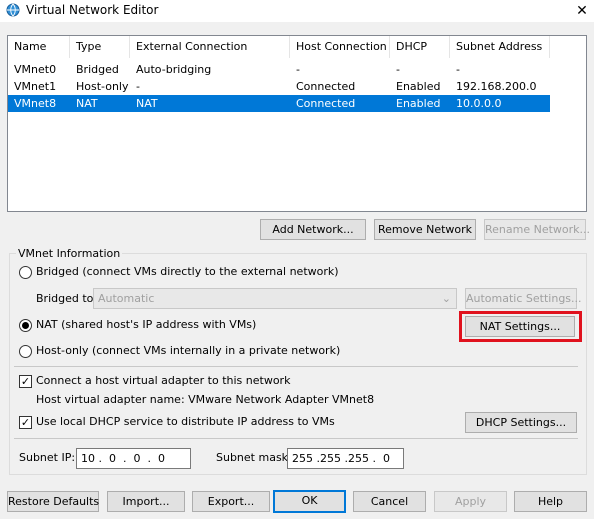  What do you see at coordinates (53, 501) in the screenshot?
I see `restore-defaults-button: Restore Defaults` at bounding box center [53, 501].